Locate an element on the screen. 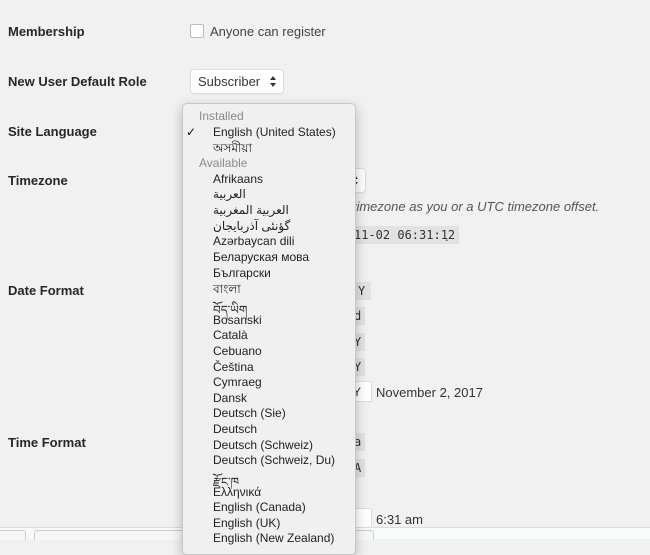 The image size is (650, 555). time-format-preview: 6:31 am is located at coordinates (399, 519).